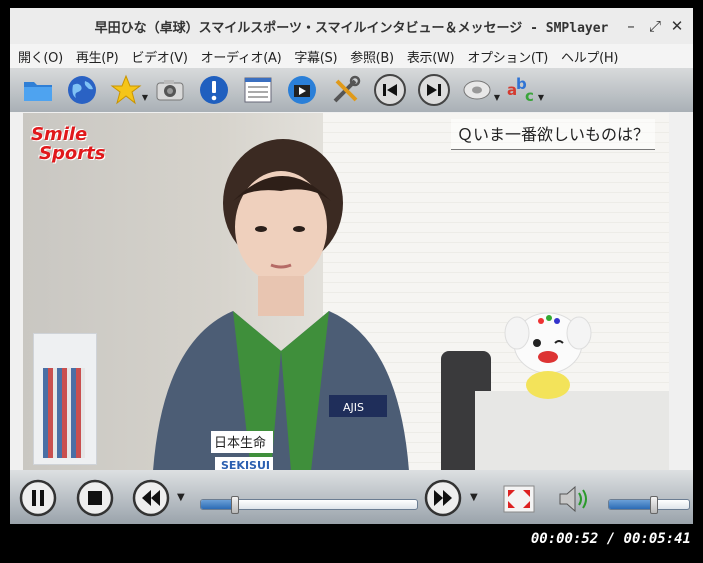  I want to click on camera-icon, so click(170, 90).